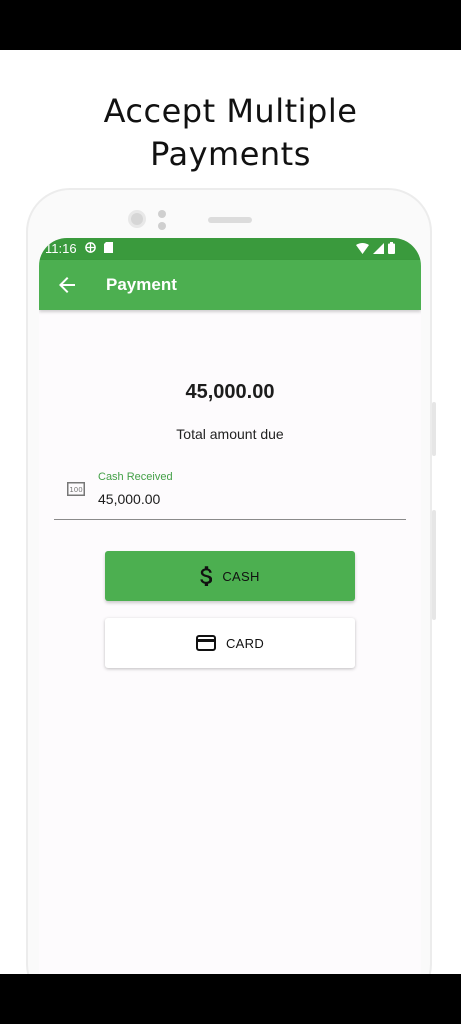  Describe the element at coordinates (241, 576) in the screenshot. I see `cash-button-label: CASH` at that location.